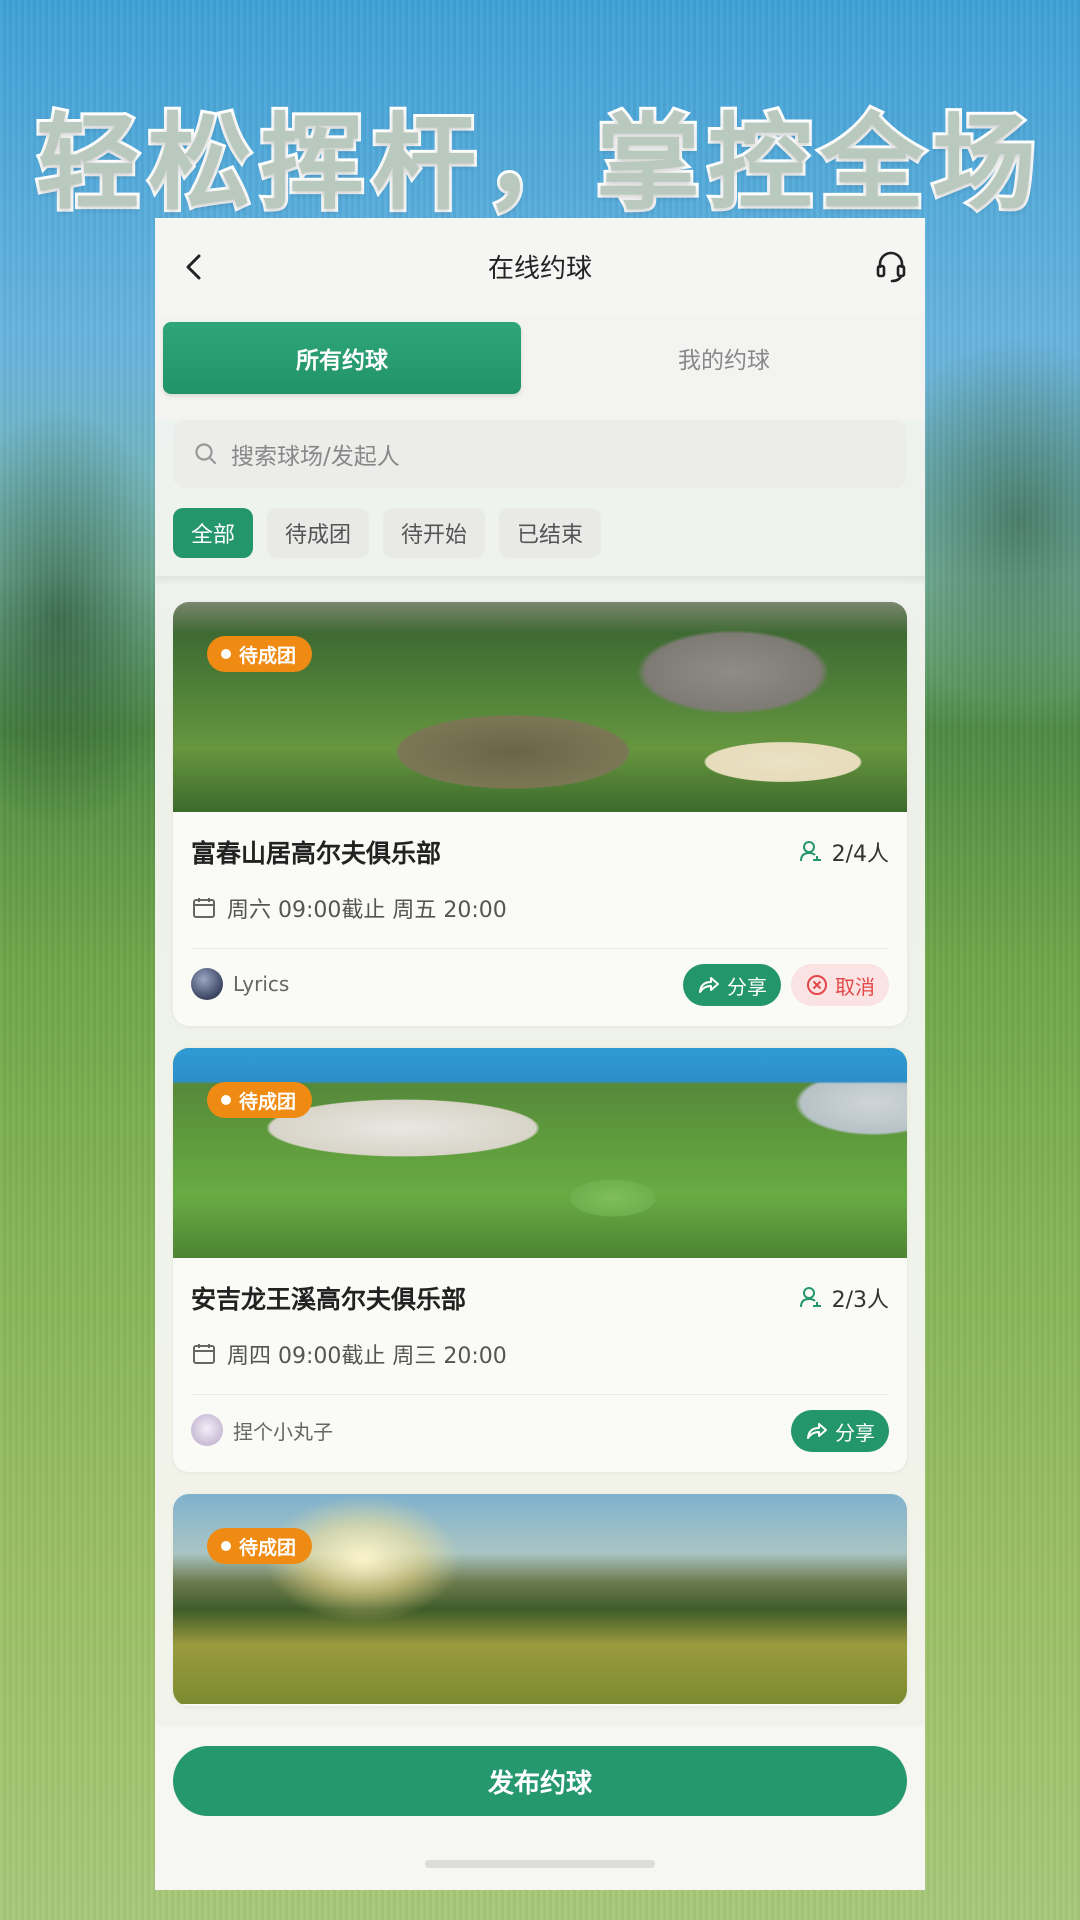  I want to click on match-card: 待成团, so click(540, 1600).